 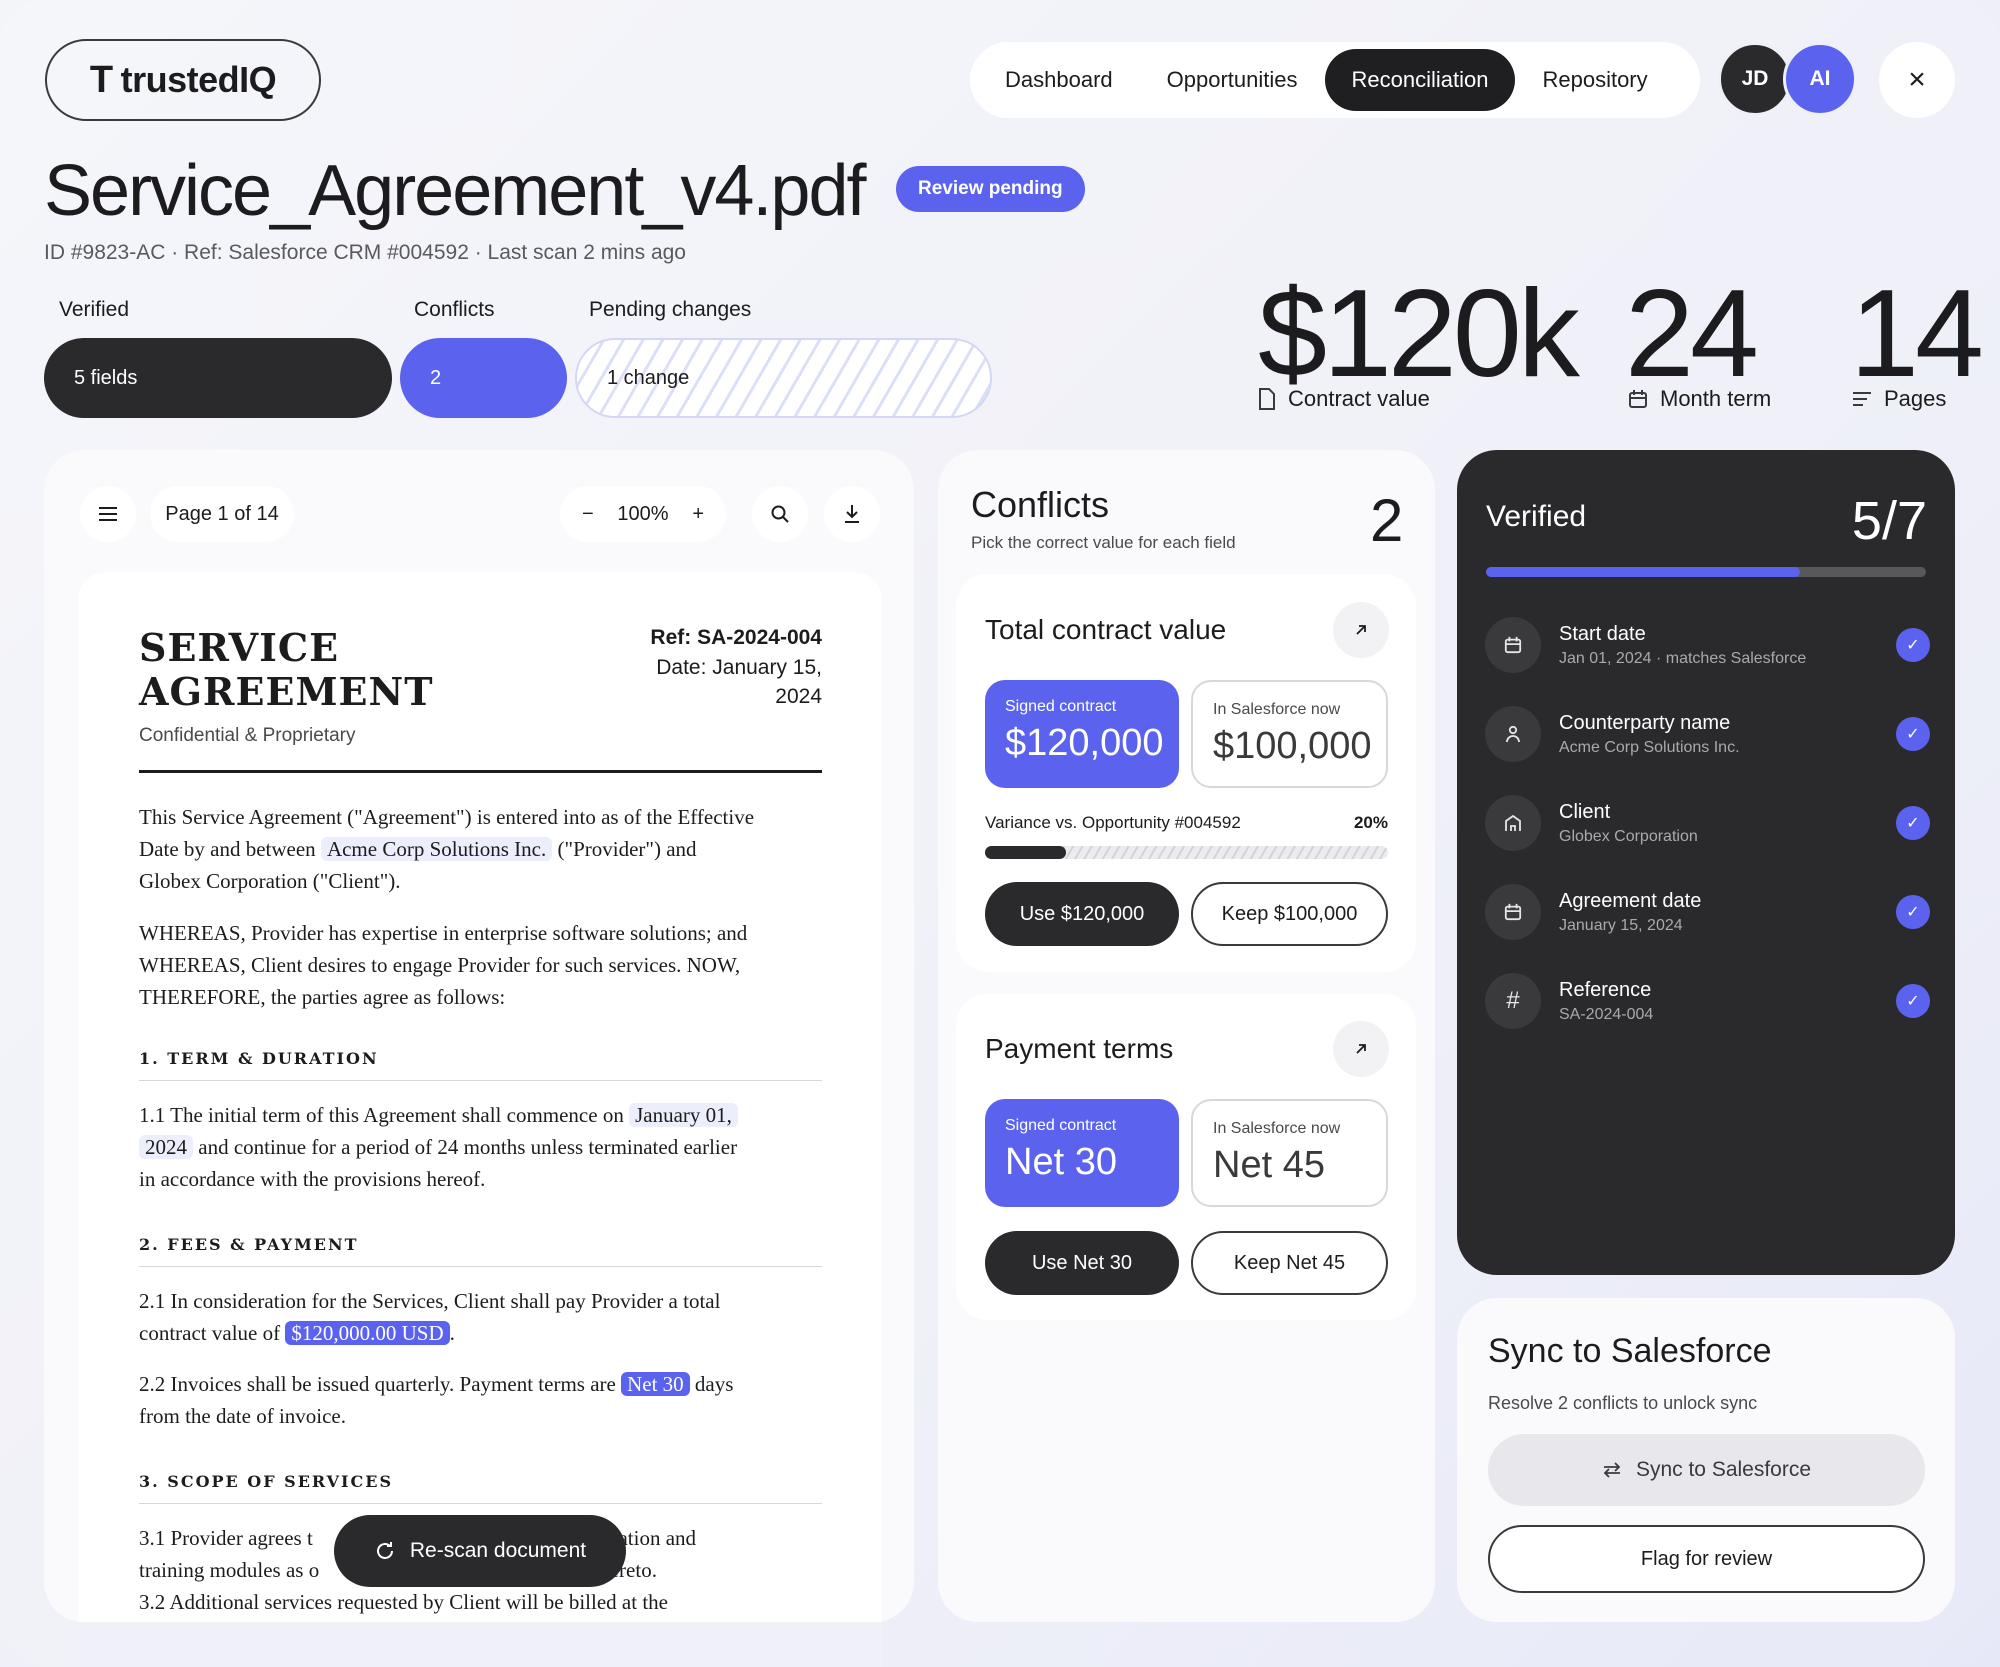 What do you see at coordinates (1820, 79) in the screenshot?
I see `avatar-ai: AI` at bounding box center [1820, 79].